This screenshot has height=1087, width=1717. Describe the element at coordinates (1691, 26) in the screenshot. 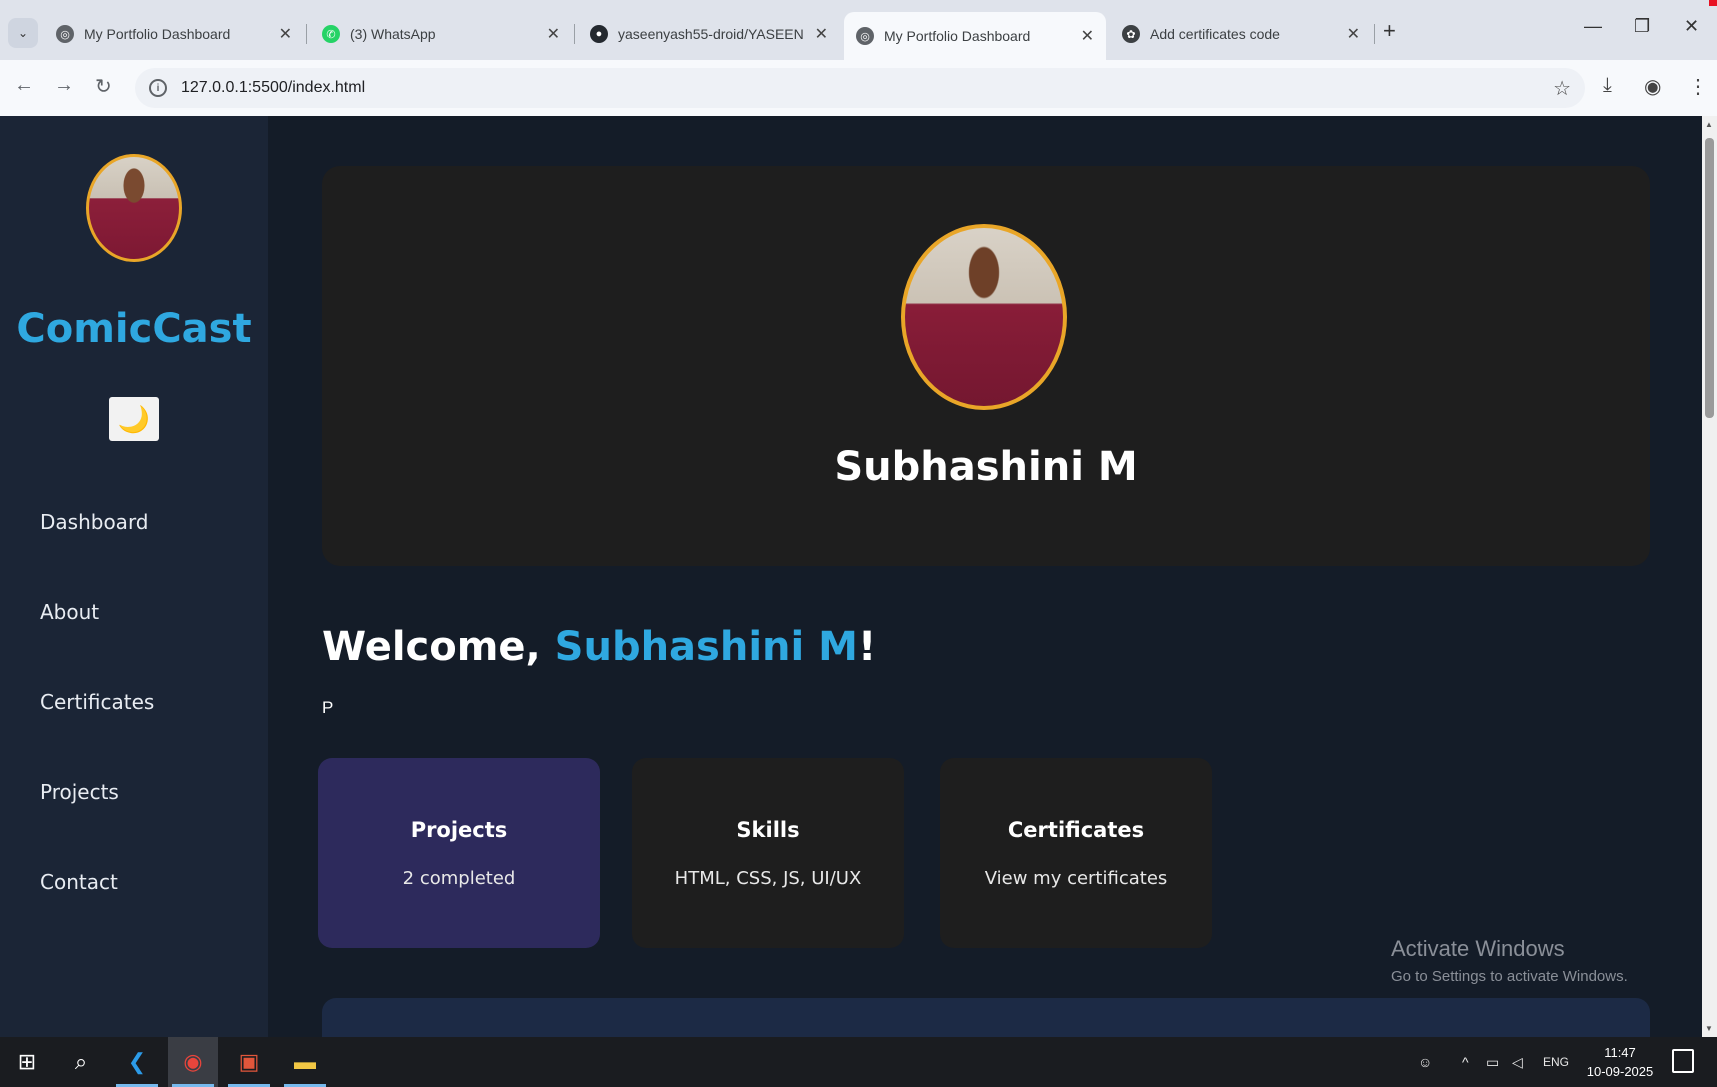

I see `close-window-button: ✕` at that location.